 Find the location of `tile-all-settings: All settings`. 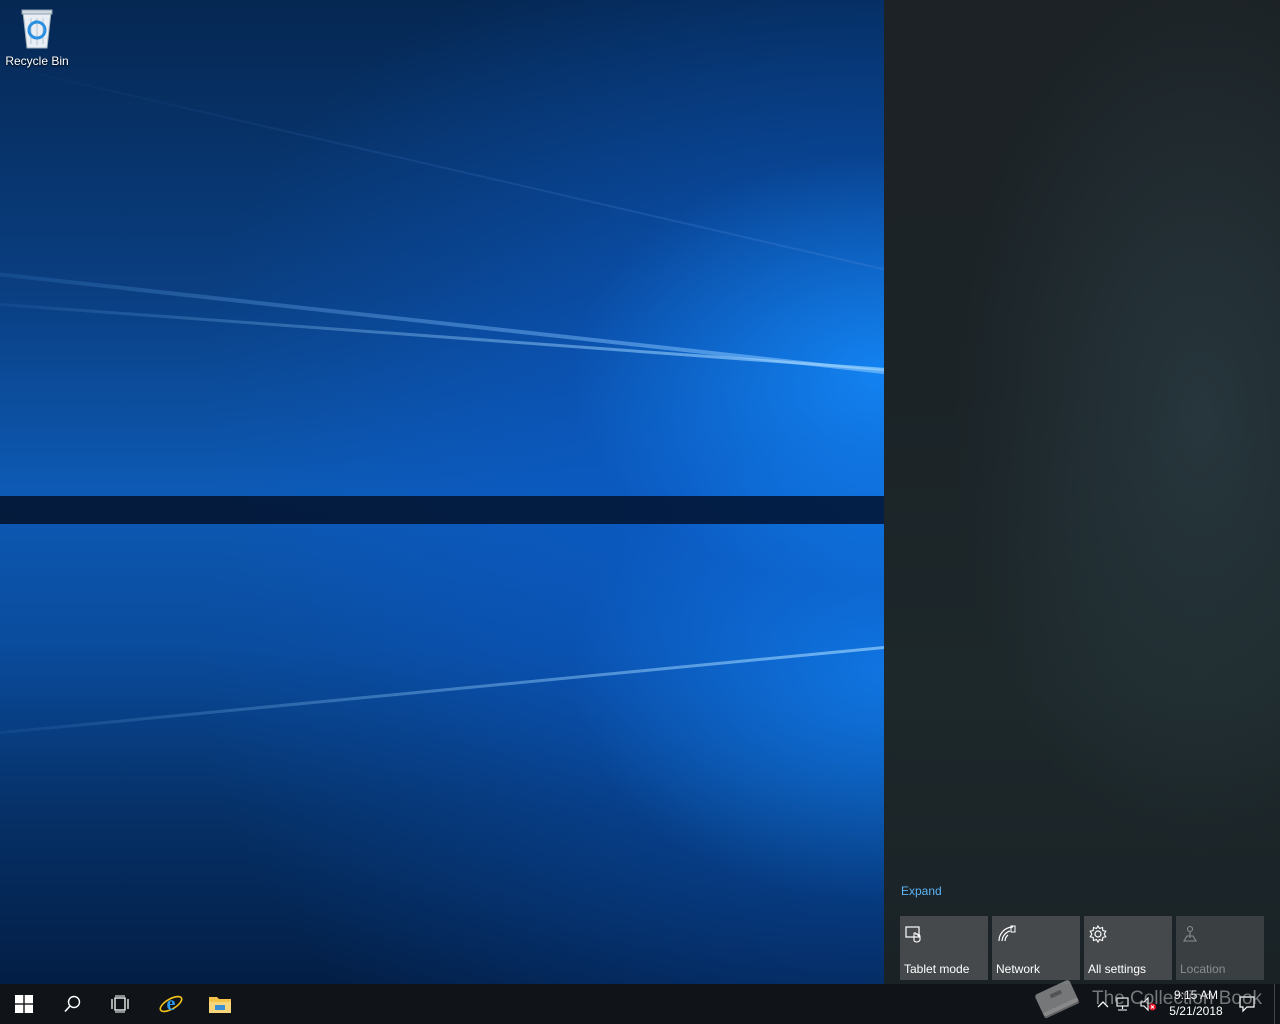

tile-all-settings: All settings is located at coordinates (1128, 948).